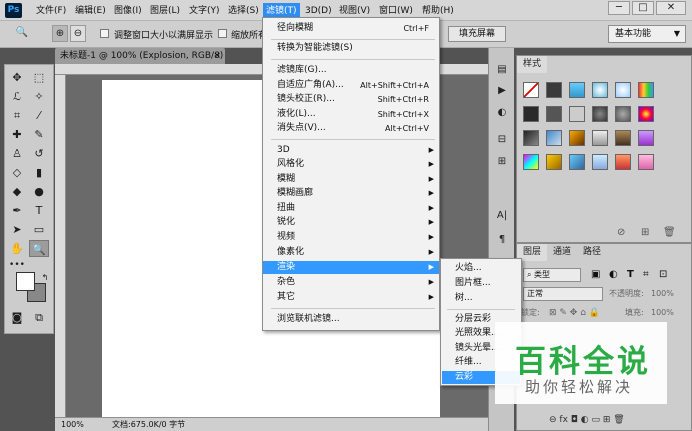  What do you see at coordinates (662, 294) in the screenshot?
I see `opacity-value: 100%` at bounding box center [662, 294].